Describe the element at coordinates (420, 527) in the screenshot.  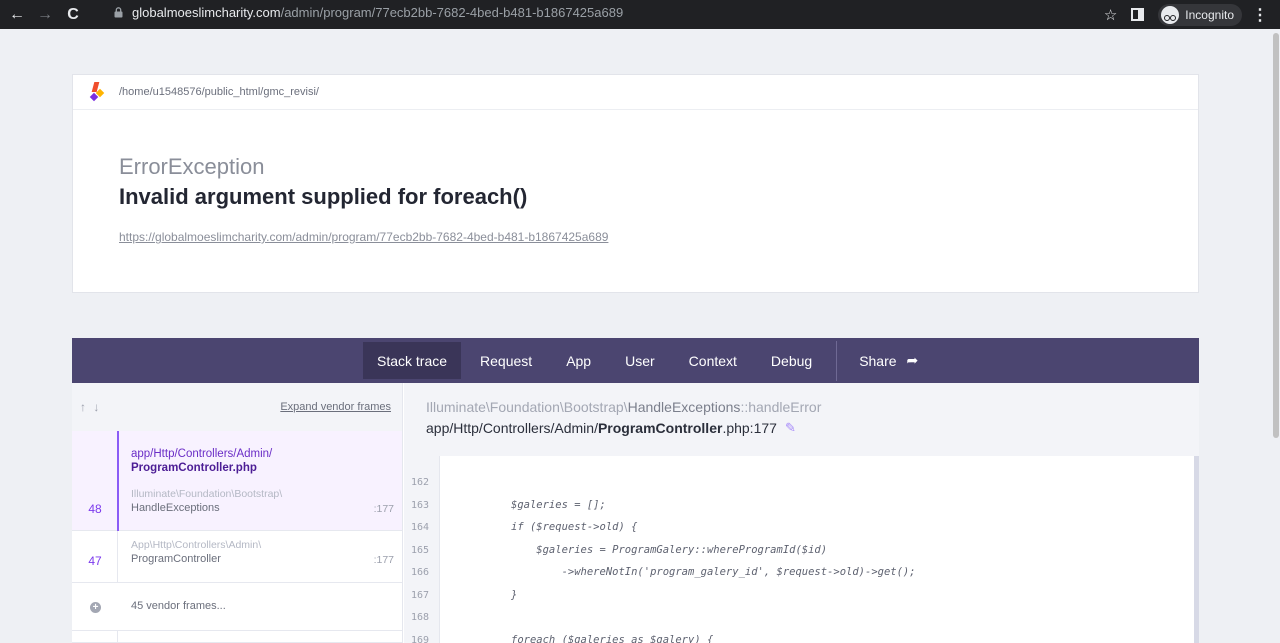
I see `line-number: 164` at that location.